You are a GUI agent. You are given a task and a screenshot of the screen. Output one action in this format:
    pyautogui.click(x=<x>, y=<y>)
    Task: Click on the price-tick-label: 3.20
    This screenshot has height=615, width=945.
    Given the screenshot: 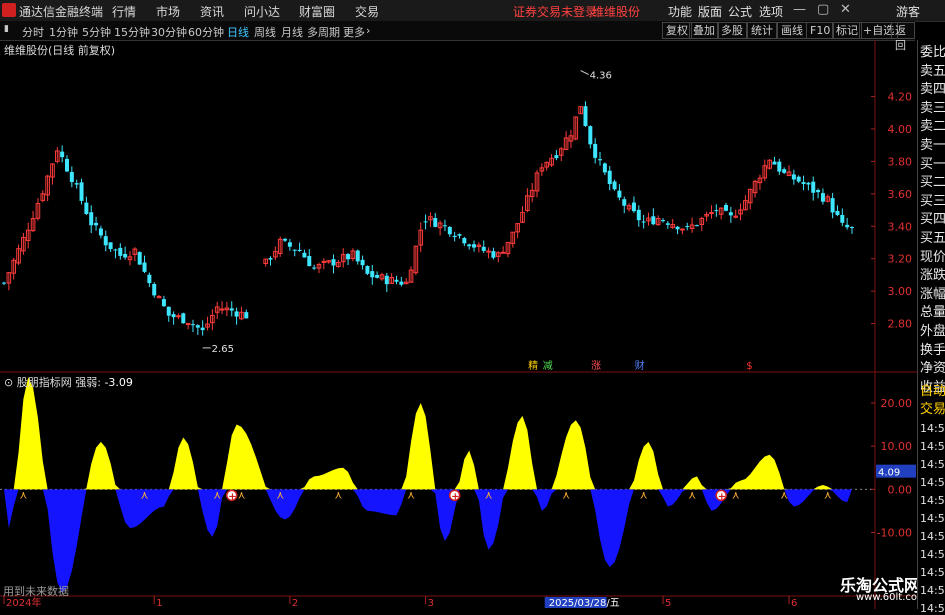 What is the action you would take?
    pyautogui.click(x=900, y=259)
    